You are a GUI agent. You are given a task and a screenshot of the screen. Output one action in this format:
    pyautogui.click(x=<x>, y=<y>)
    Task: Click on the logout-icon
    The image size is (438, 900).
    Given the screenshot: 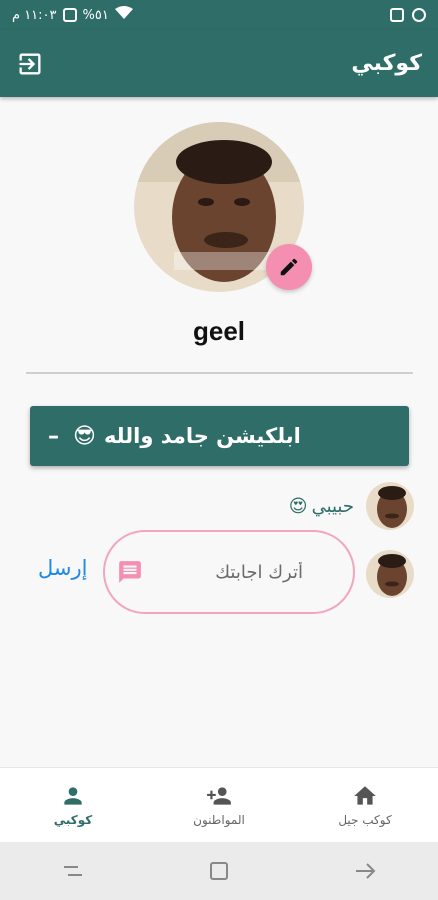 What is the action you would take?
    pyautogui.click(x=30, y=64)
    